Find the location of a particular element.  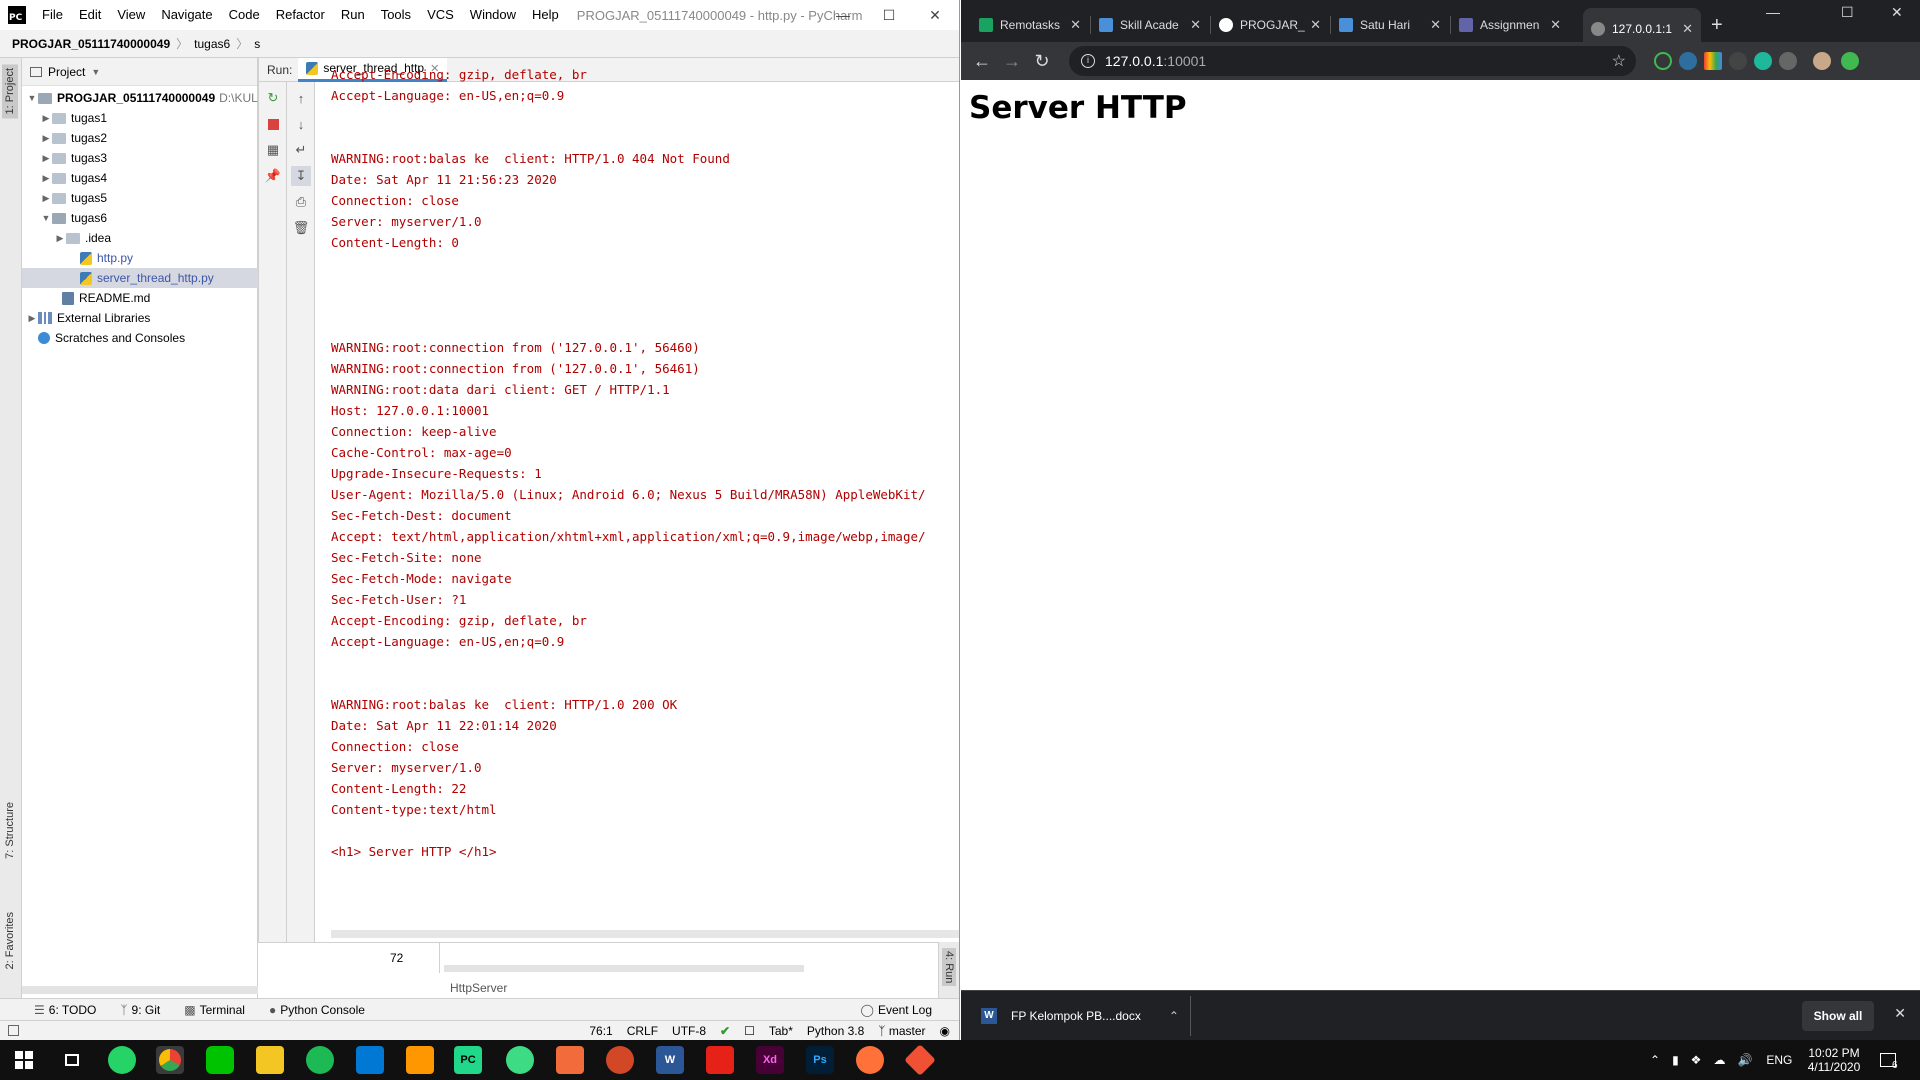

tree-folder: ▶ tugas4 is located at coordinates (140, 178).